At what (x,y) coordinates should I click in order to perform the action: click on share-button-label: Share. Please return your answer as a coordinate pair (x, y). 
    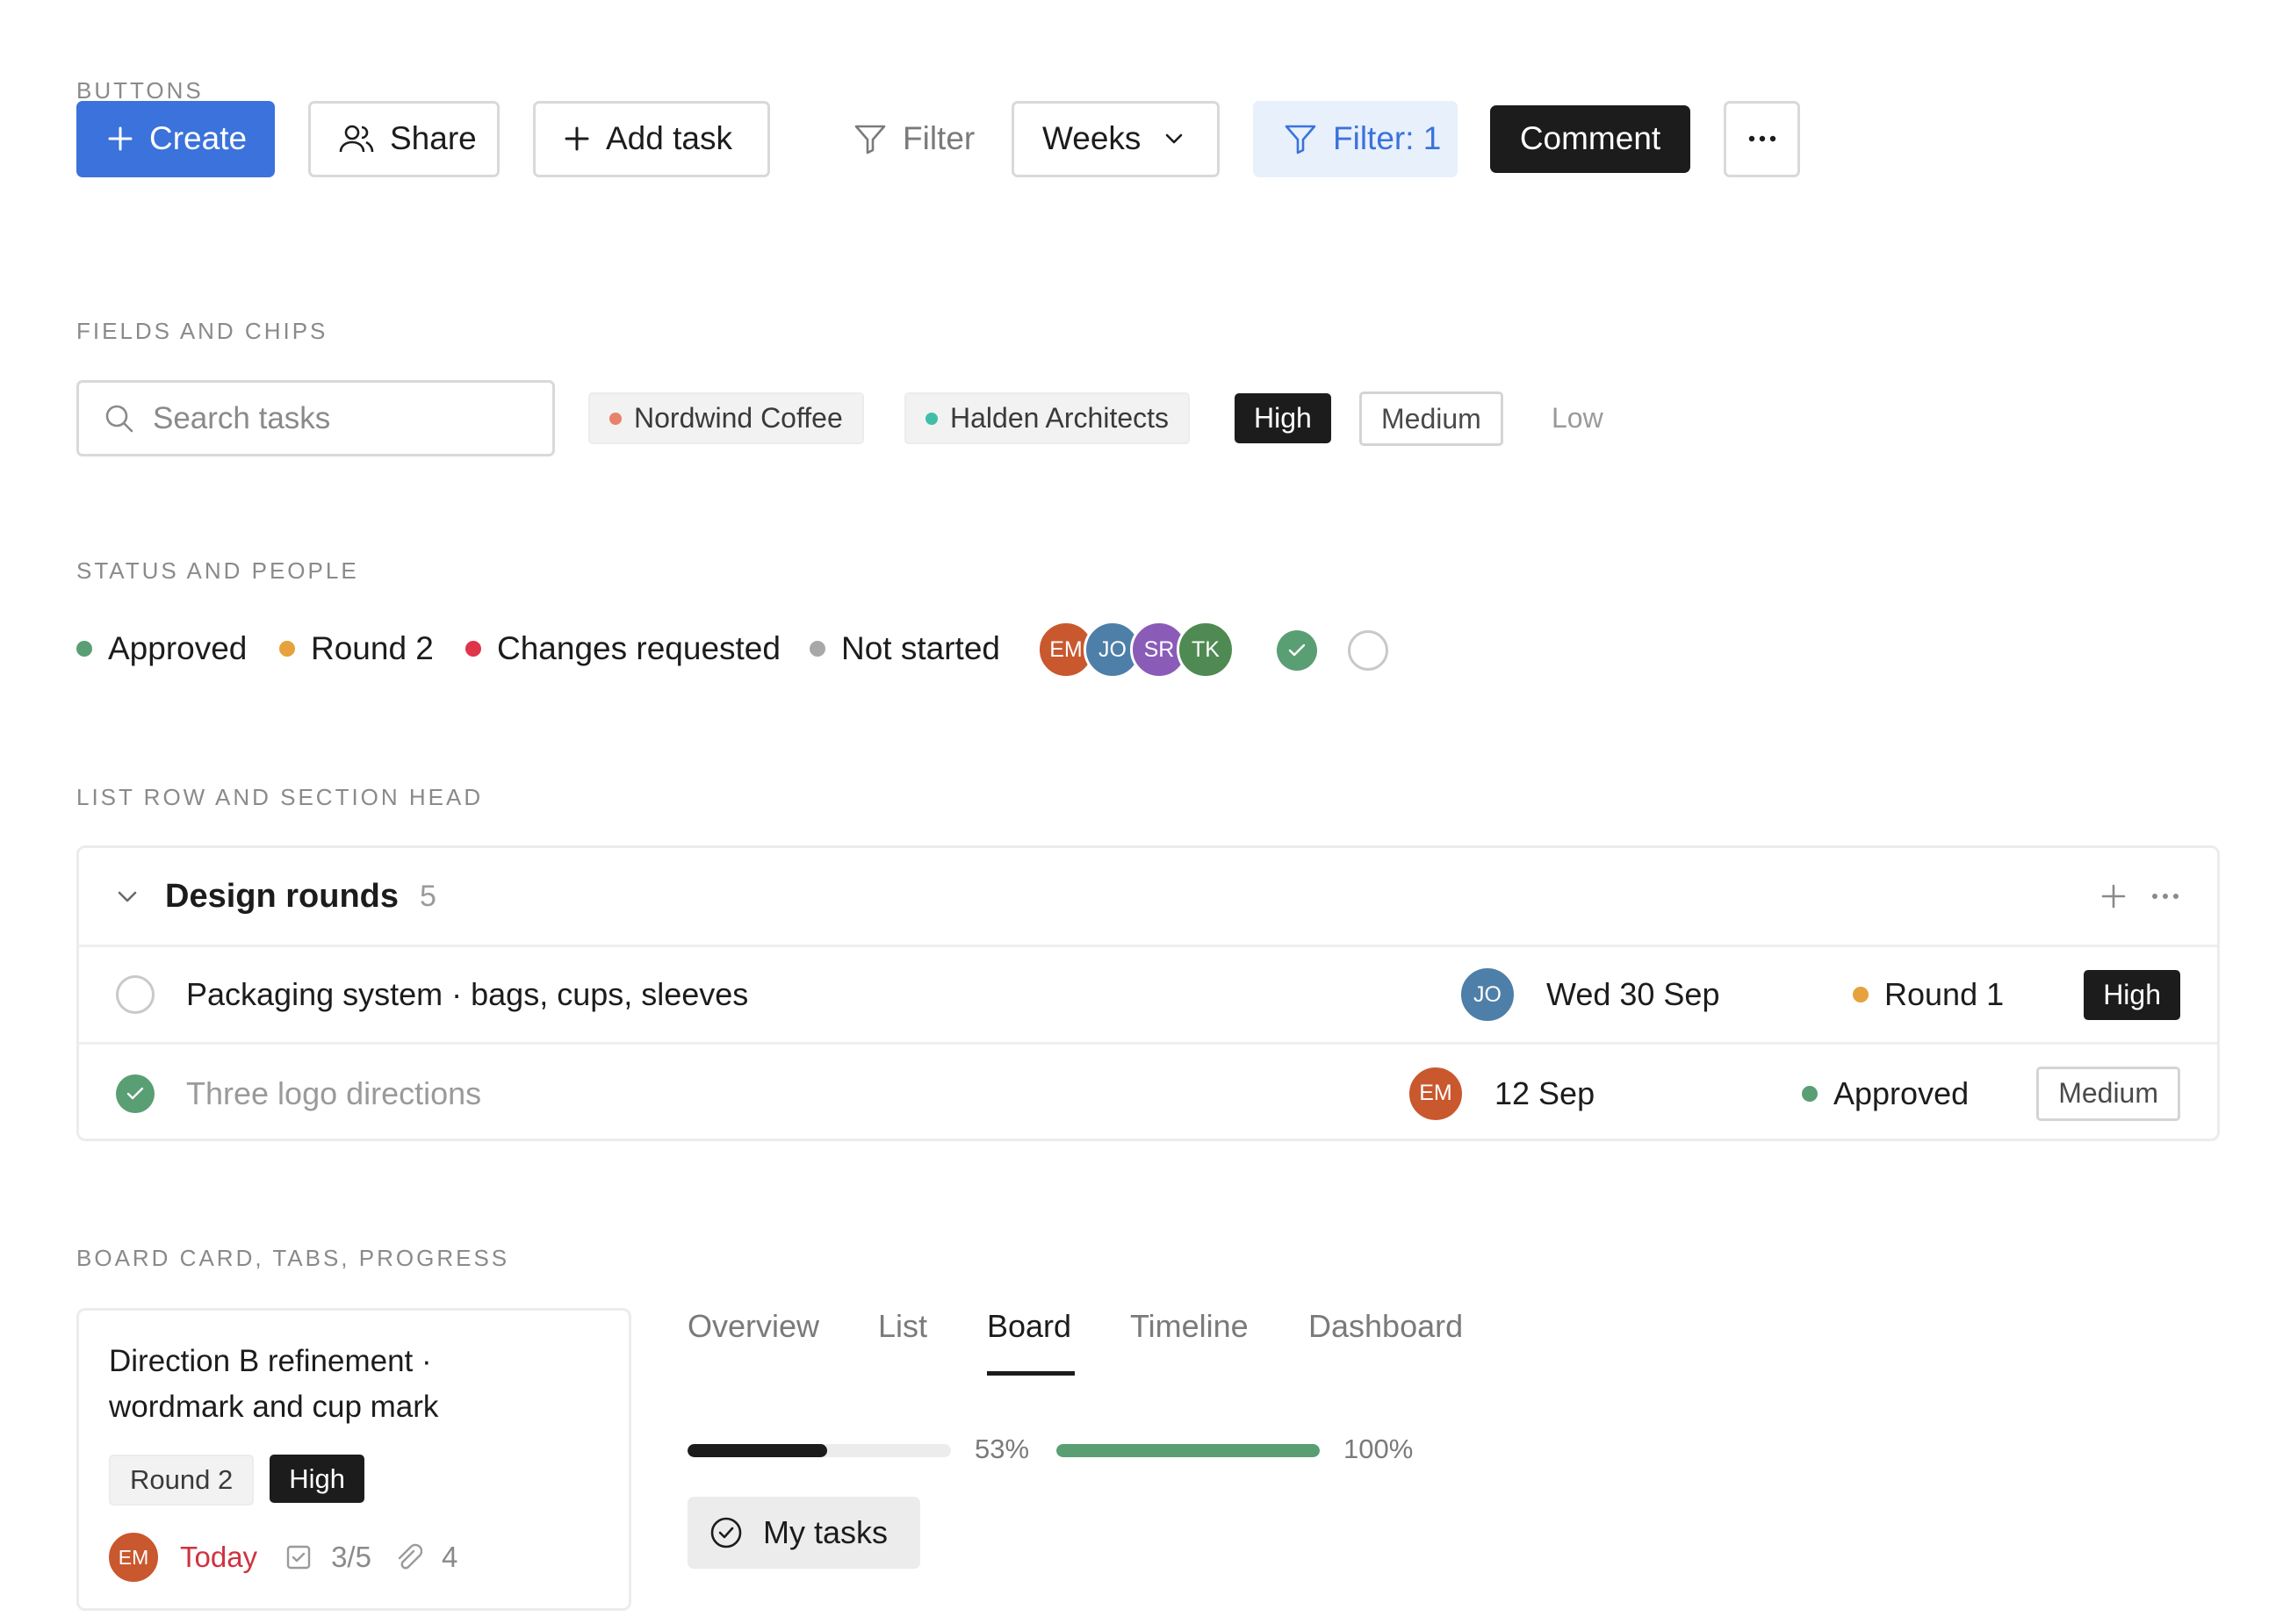
    Looking at the image, I should click on (434, 138).